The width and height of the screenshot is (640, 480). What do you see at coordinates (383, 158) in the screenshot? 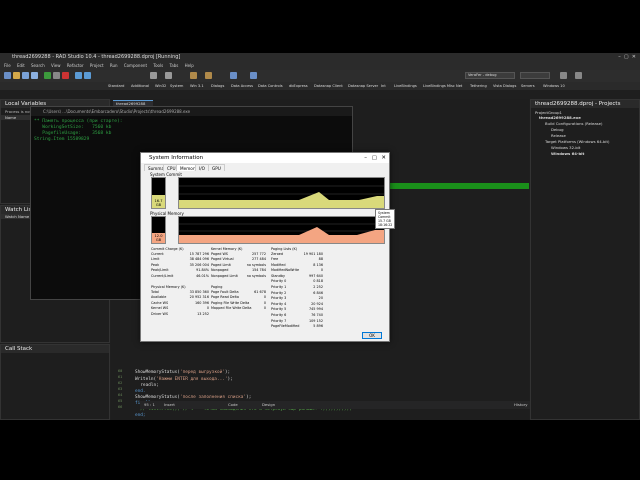
I see `close-icon: ✕` at bounding box center [383, 158].